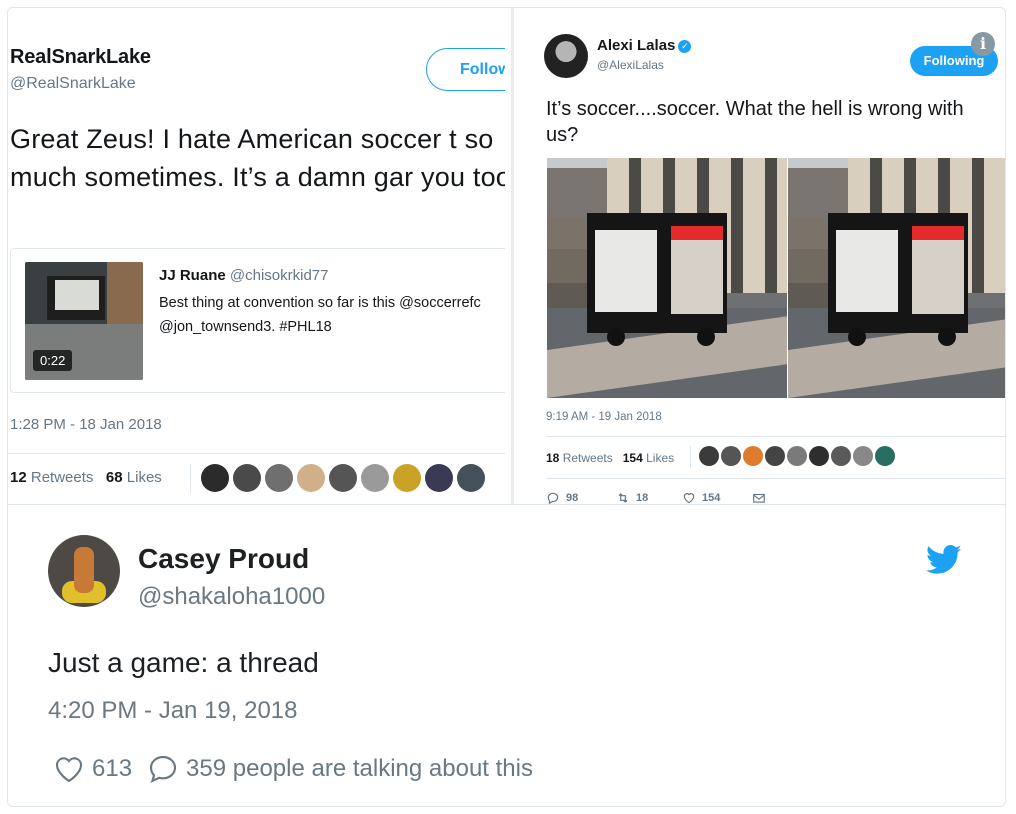 Image resolution: width=1016 pixels, height=814 pixels. Describe the element at coordinates (660, 458) in the screenshot. I see `right-likes-label: Likes` at that location.